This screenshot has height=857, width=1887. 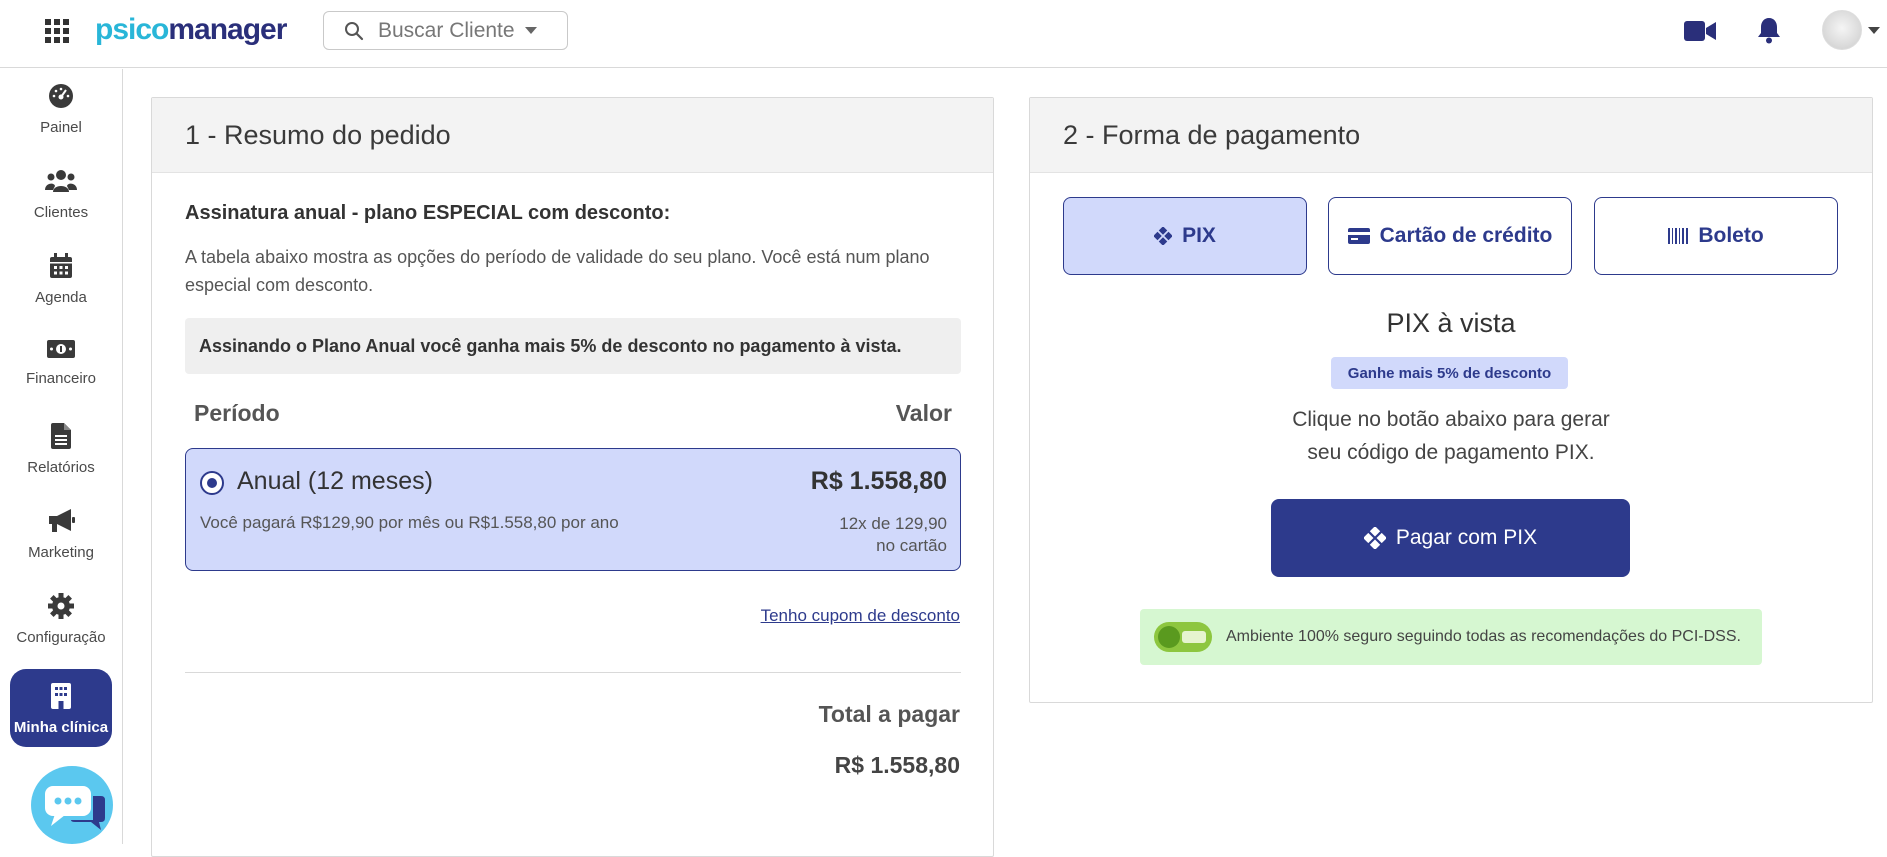 I want to click on sidebar-item-minha-clinica: Minha clínica, so click(x=61, y=708).